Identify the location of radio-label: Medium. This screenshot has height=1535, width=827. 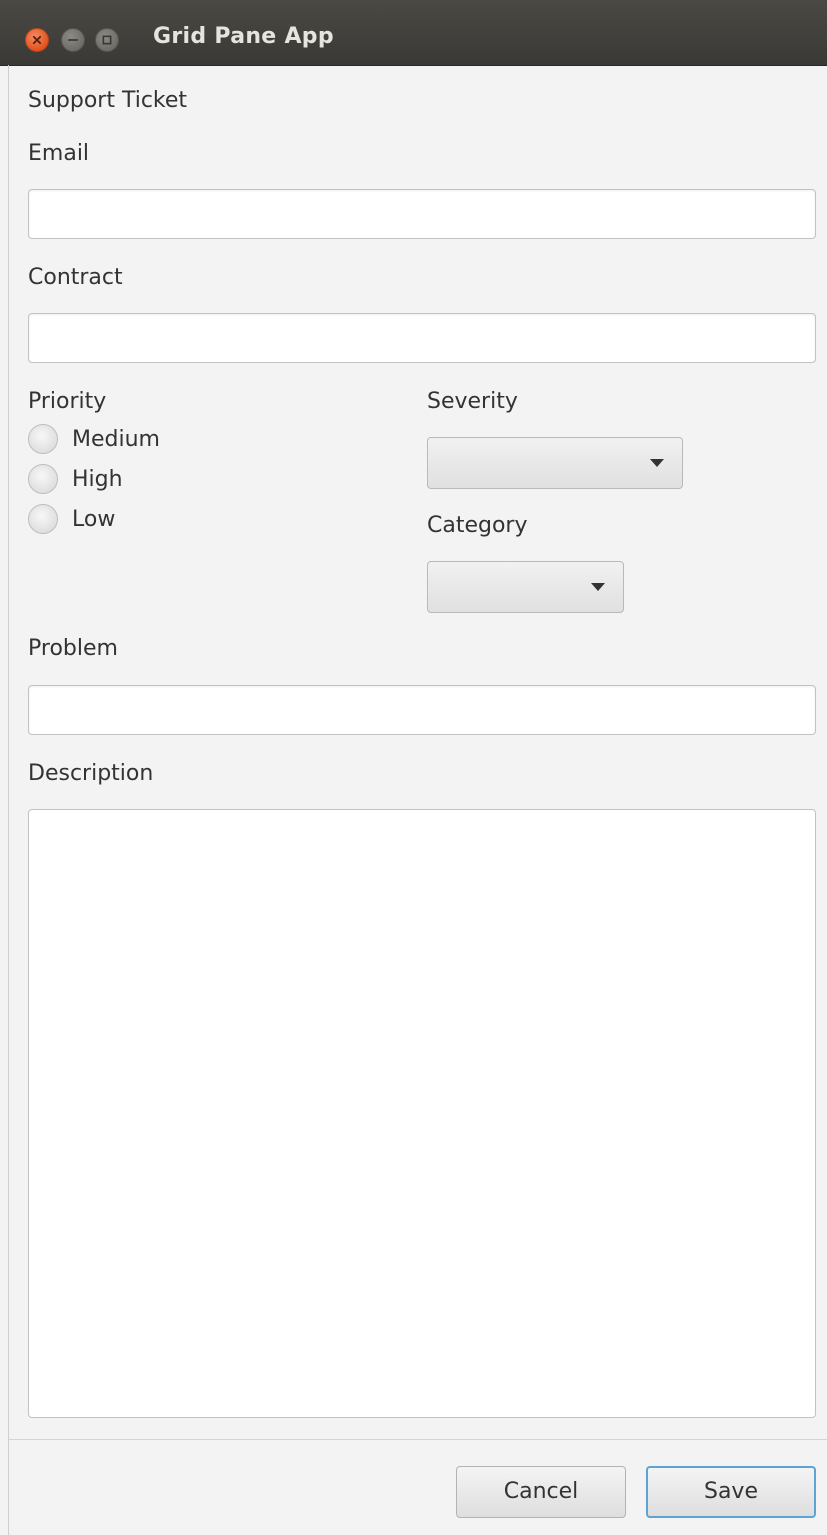
(116, 439).